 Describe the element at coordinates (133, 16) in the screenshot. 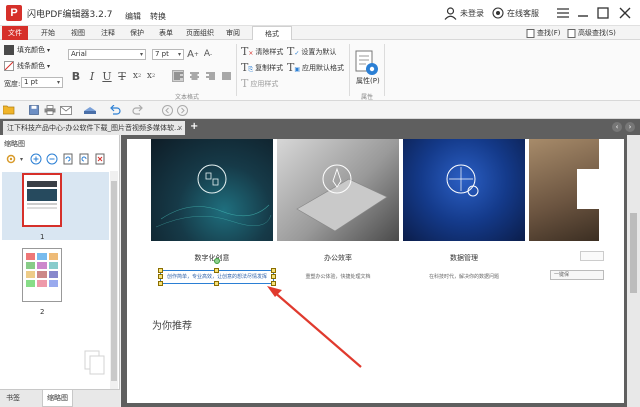

I see `mode-edit: 编辑` at that location.